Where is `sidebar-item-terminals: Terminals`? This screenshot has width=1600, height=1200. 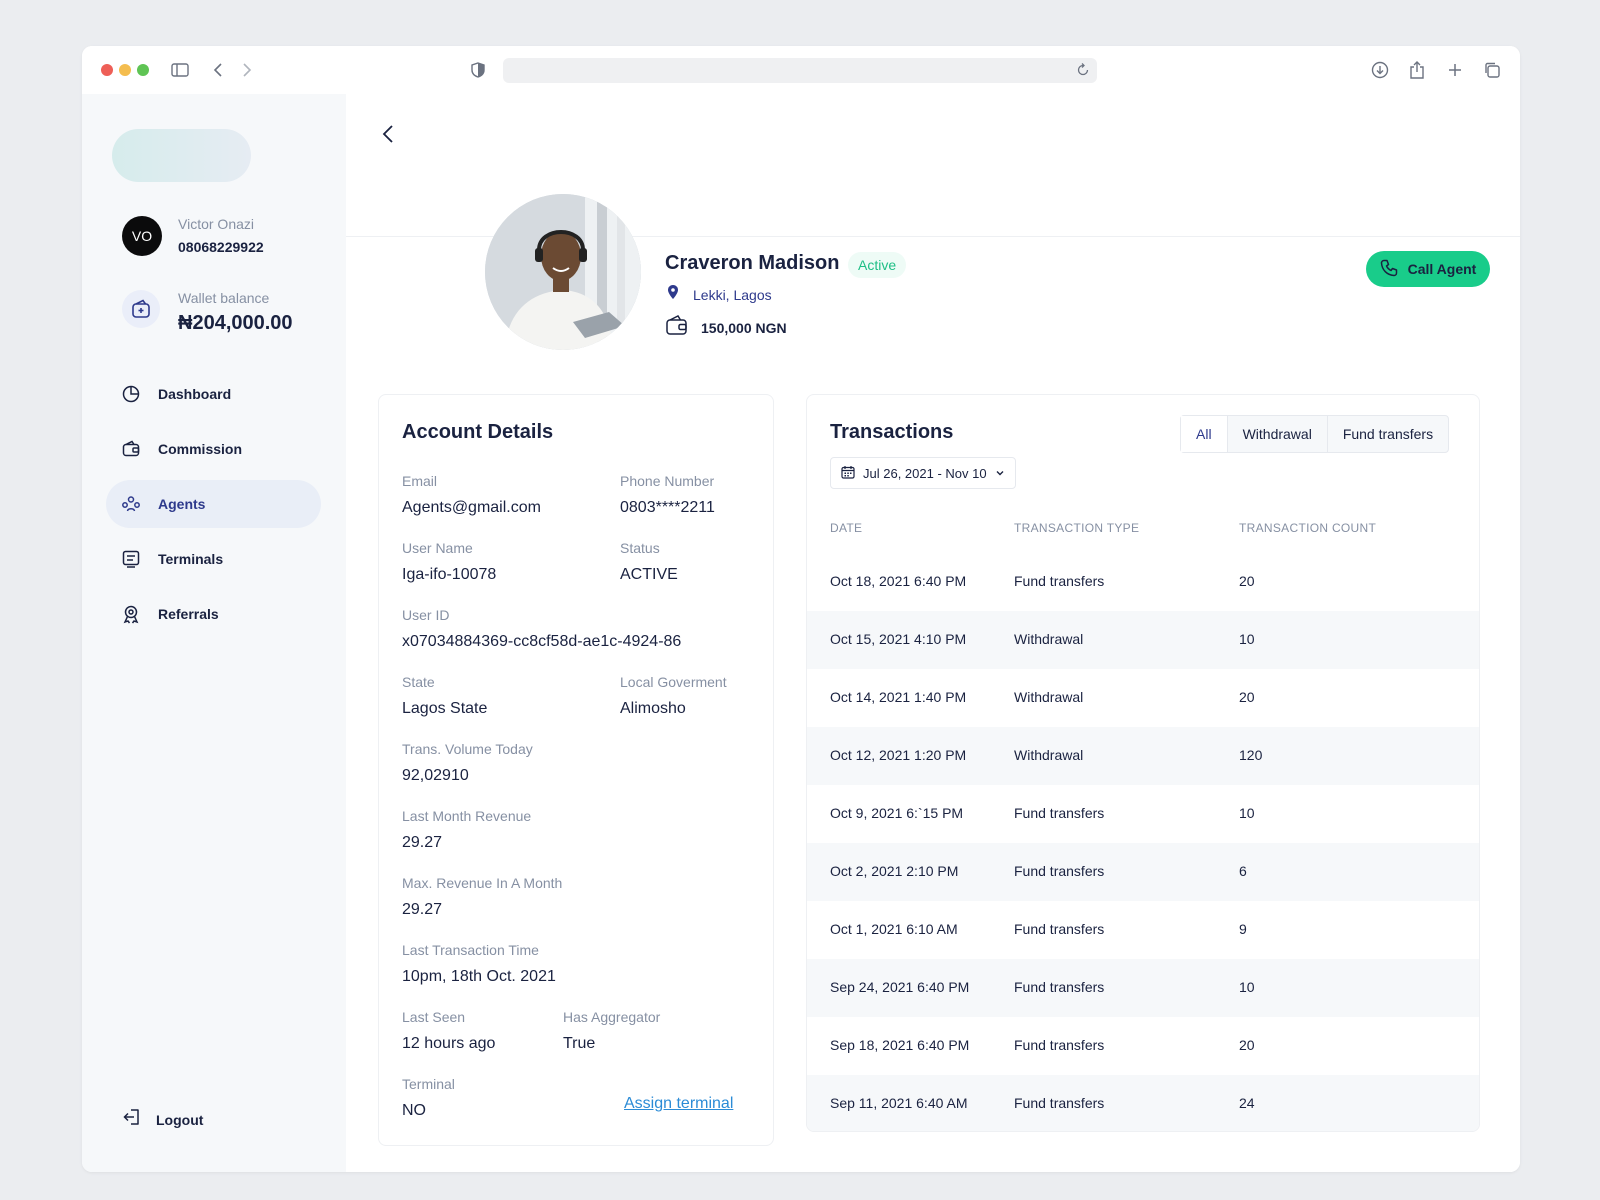 sidebar-item-terminals: Terminals is located at coordinates (213, 559).